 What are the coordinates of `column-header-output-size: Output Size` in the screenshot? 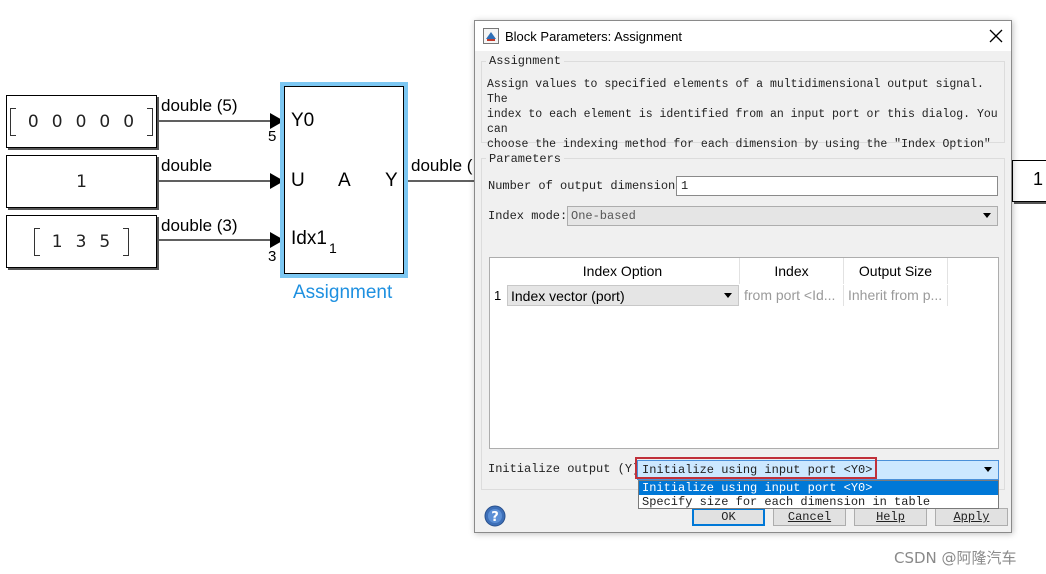 It's located at (896, 271).